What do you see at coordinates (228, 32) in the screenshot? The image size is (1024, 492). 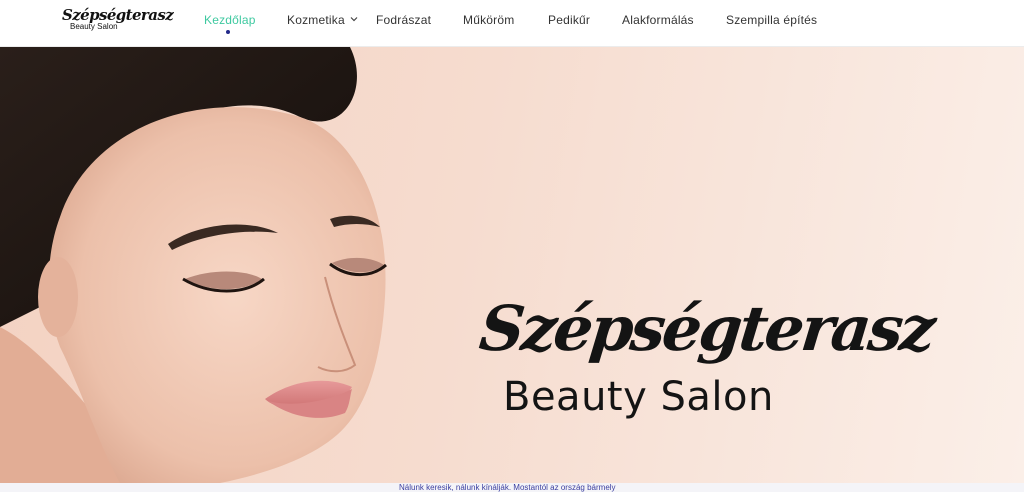 I see `active-indicator-dot` at bounding box center [228, 32].